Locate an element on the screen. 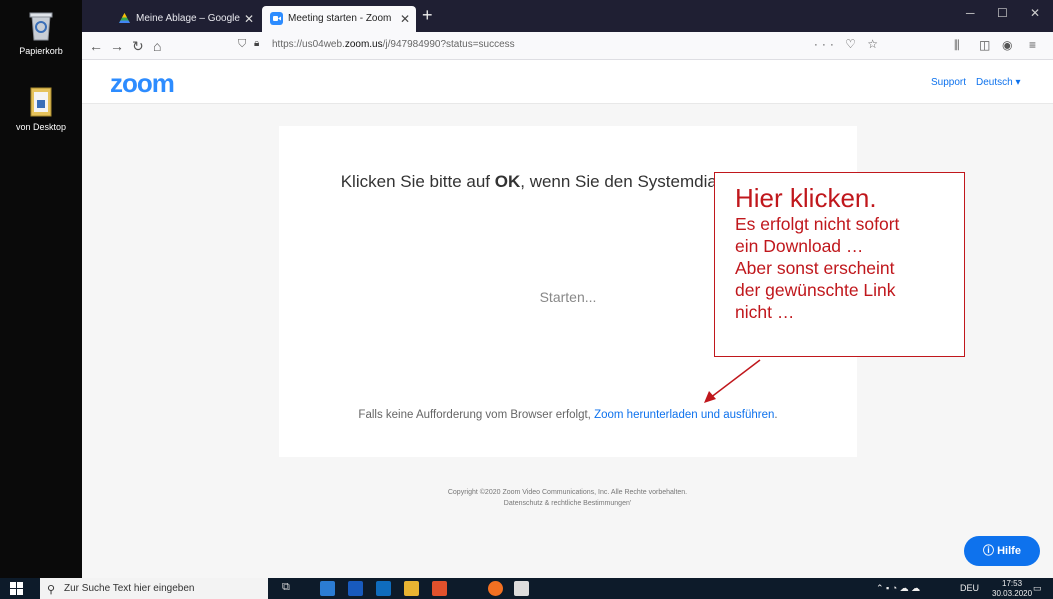 The width and height of the screenshot is (1053, 599). help-label: Hilfe is located at coordinates (1009, 551).